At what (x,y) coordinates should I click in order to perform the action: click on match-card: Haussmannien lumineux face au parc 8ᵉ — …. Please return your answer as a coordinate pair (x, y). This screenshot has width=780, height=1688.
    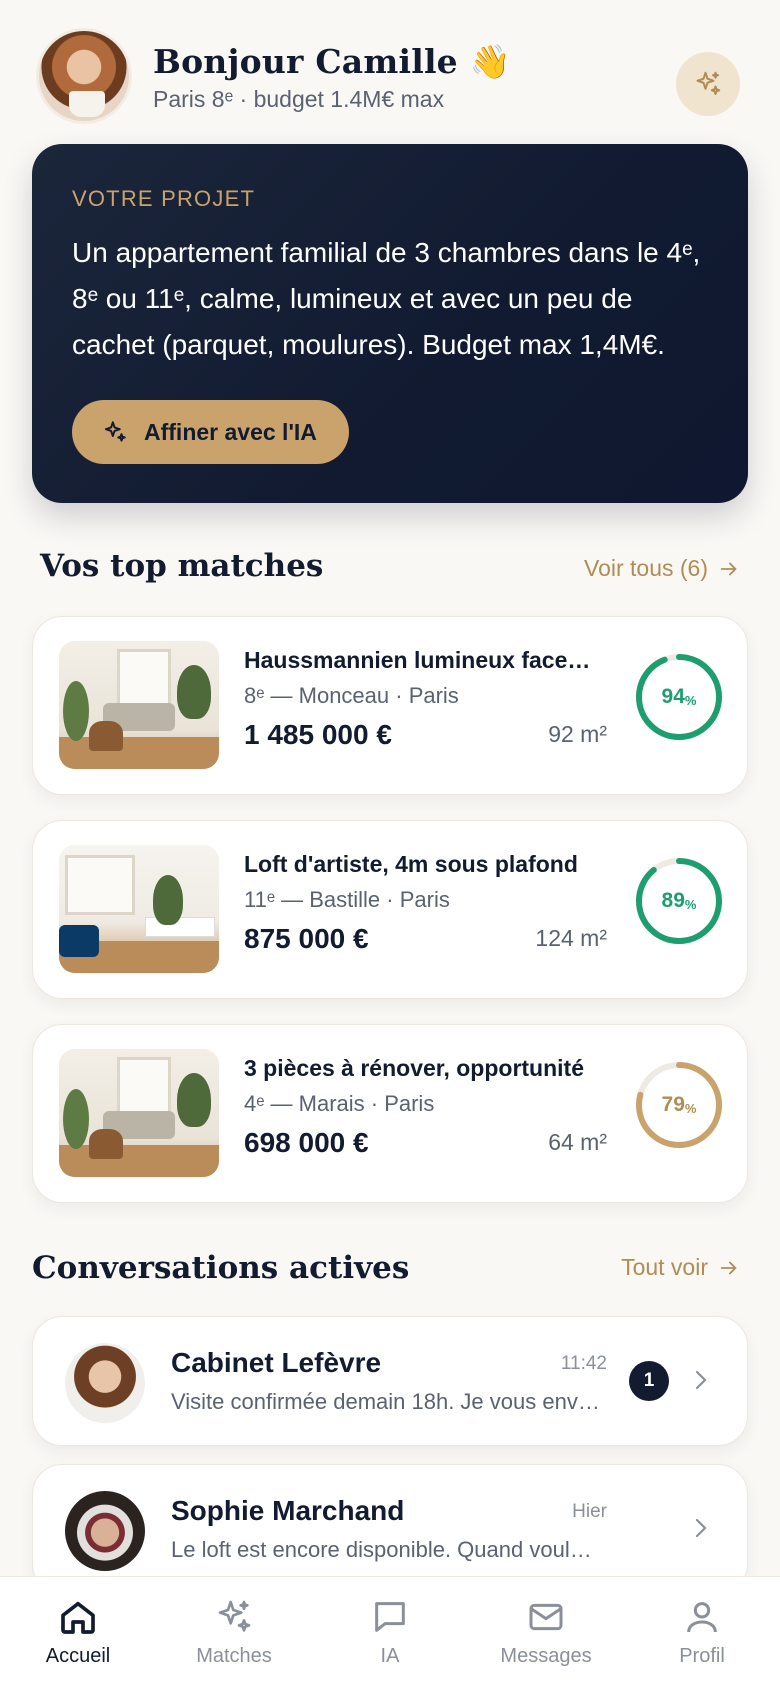
    Looking at the image, I should click on (390, 705).